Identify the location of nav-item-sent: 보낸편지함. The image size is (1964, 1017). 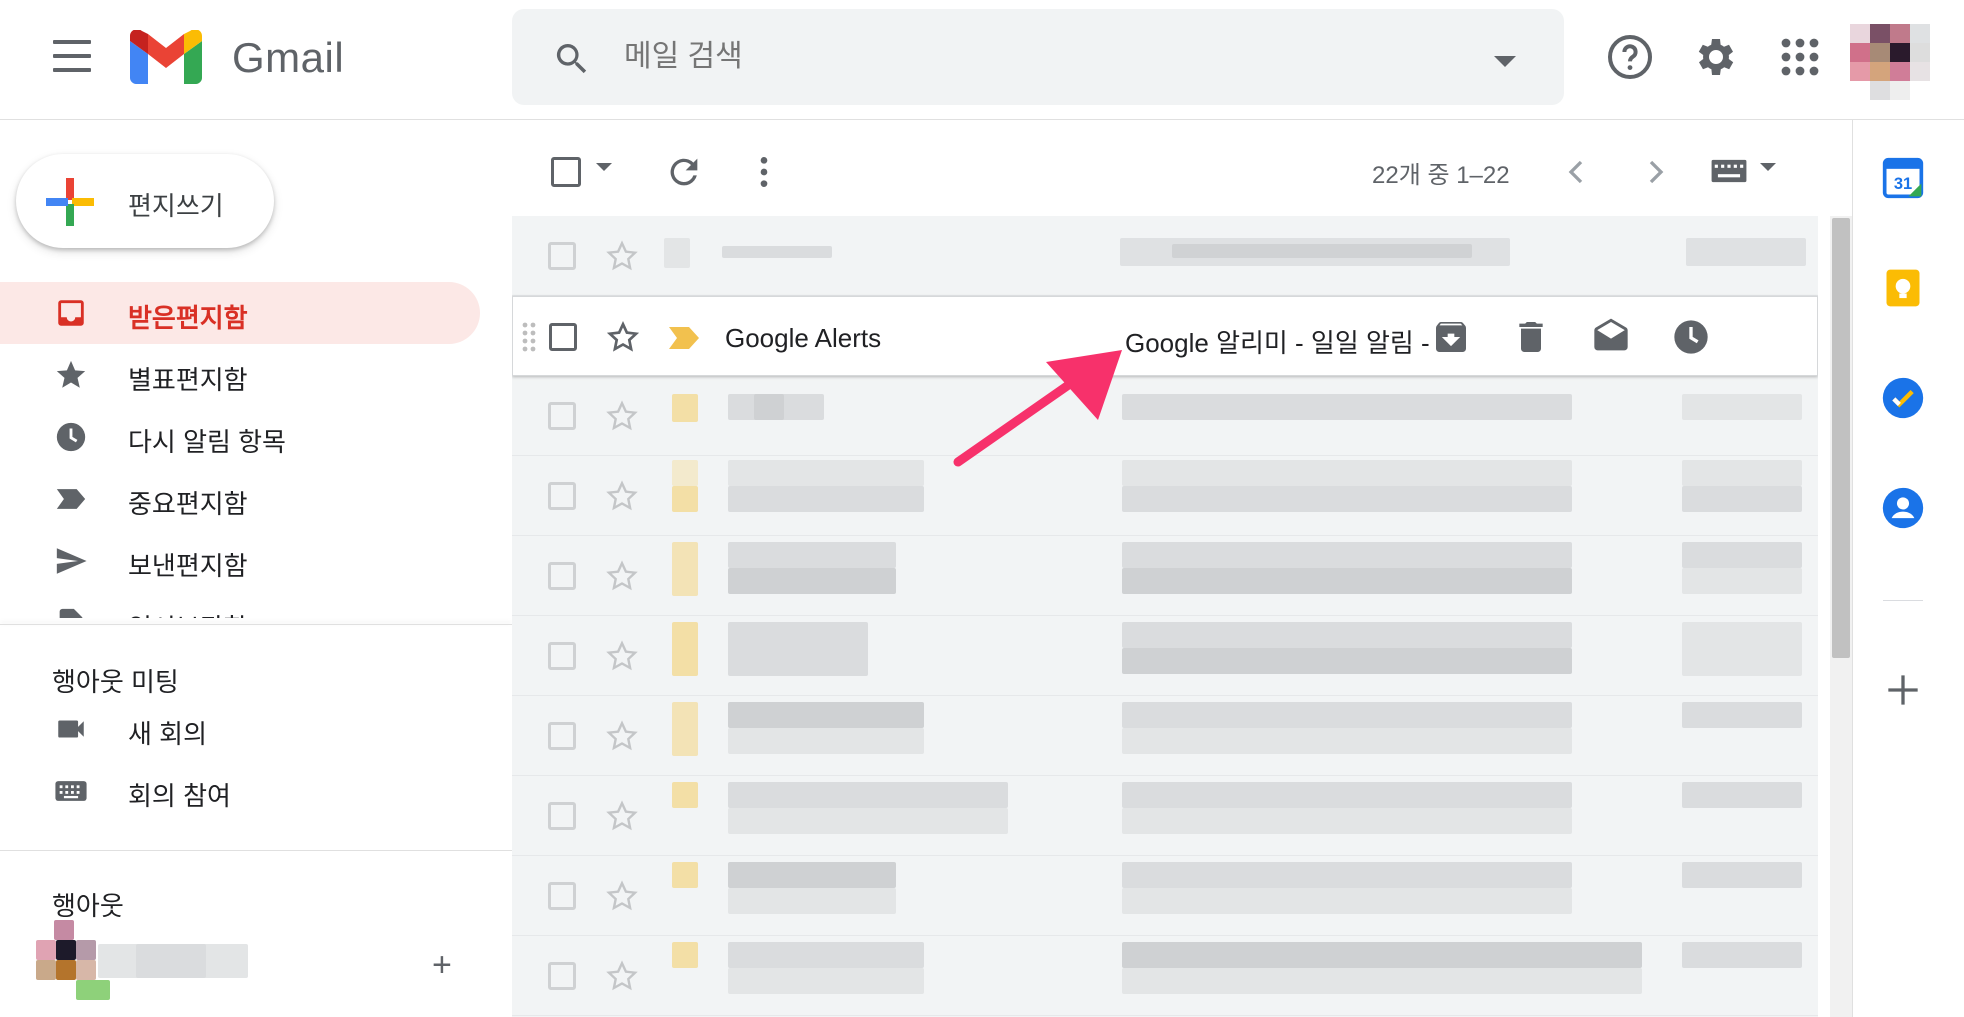
(240, 561).